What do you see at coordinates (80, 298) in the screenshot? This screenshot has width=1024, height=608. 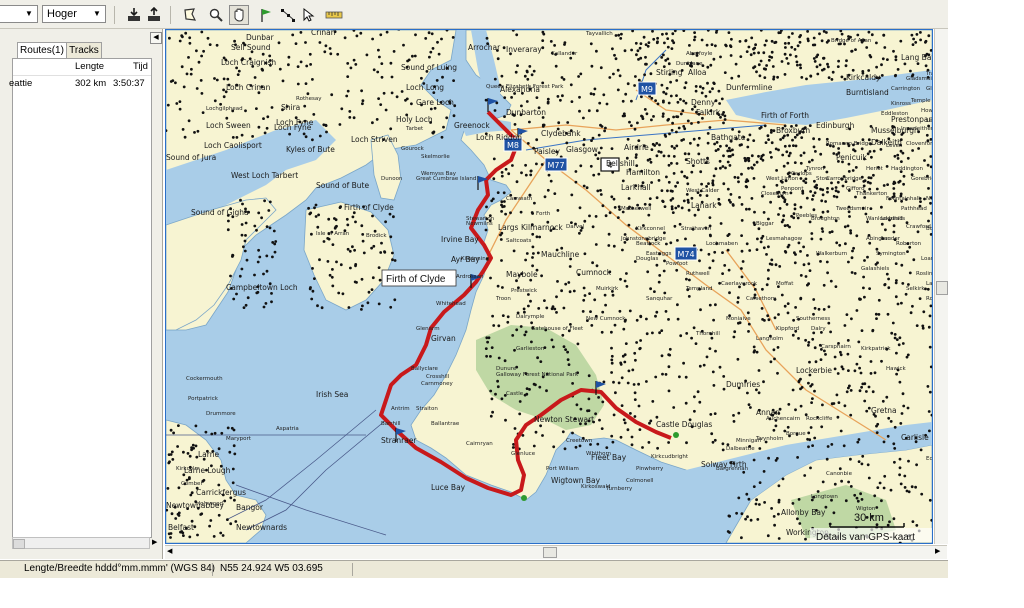 I see `routes-list: Lengte Tijd eattie 302 km 3:50:37` at bounding box center [80, 298].